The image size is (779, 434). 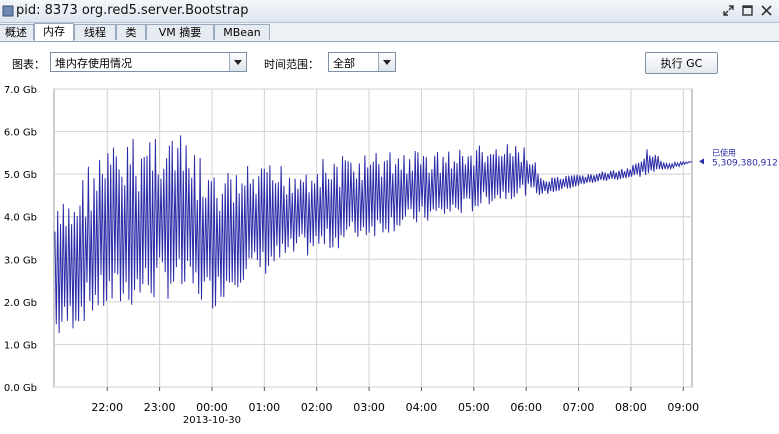 What do you see at coordinates (681, 63) in the screenshot?
I see `perform-gc-button: 执行 GC` at bounding box center [681, 63].